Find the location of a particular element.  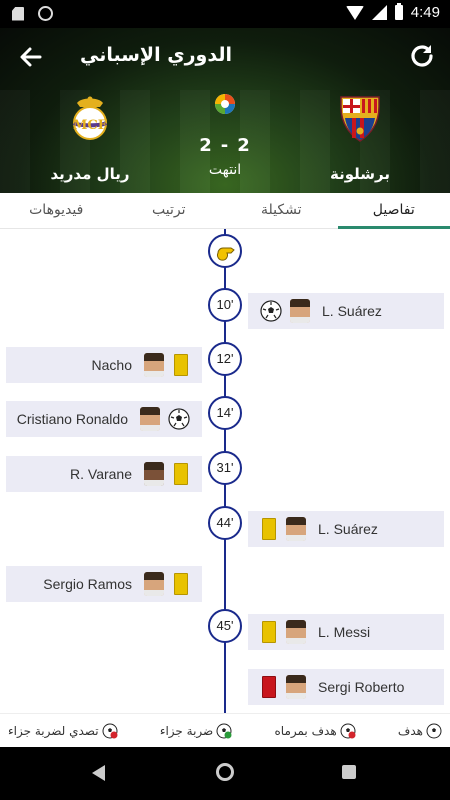

minute-marker: 10' is located at coordinates (225, 305).